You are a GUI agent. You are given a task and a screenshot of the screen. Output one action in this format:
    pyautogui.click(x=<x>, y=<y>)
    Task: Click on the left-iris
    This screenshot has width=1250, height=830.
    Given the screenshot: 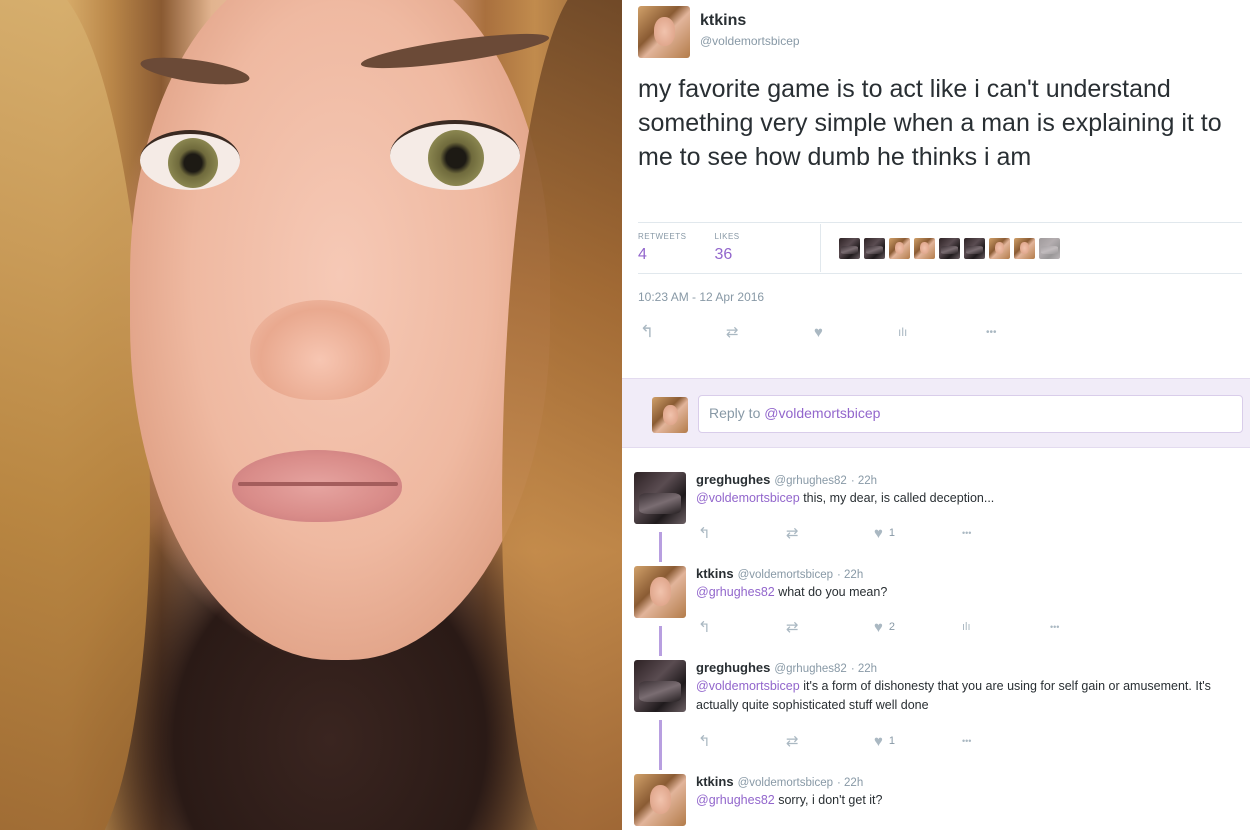 What is the action you would take?
    pyautogui.click(x=193, y=163)
    